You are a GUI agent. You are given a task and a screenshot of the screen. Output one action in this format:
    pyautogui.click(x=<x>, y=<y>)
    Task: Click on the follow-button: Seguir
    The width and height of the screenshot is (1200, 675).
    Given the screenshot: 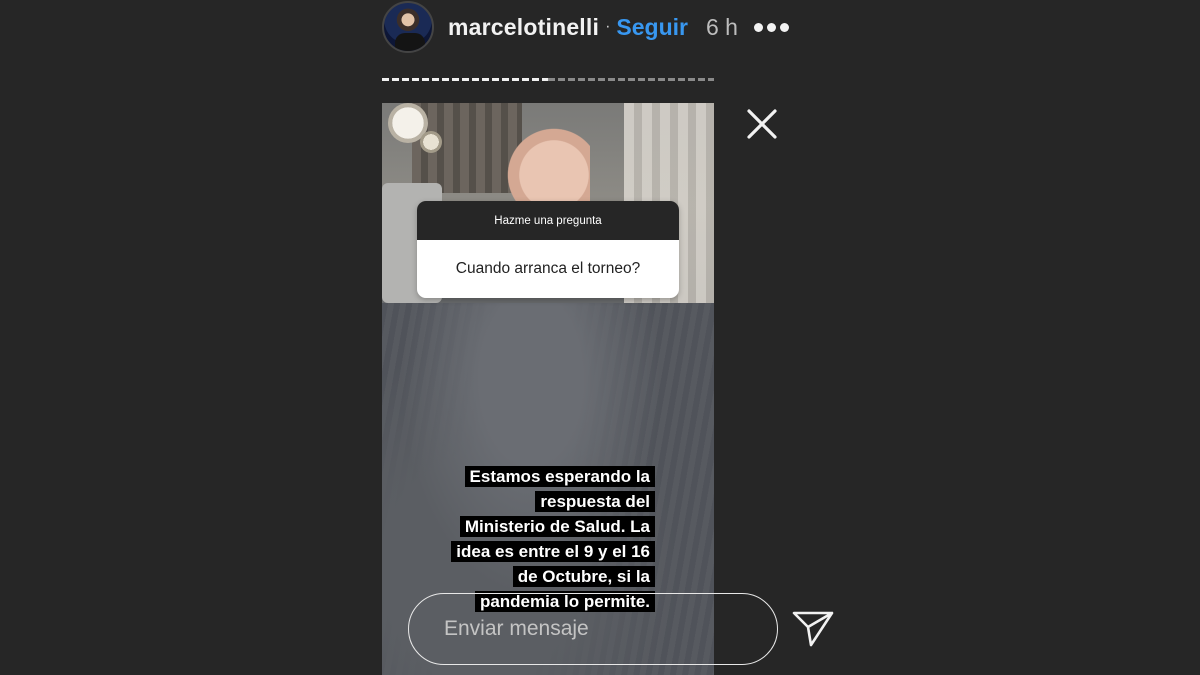 What is the action you would take?
    pyautogui.click(x=652, y=27)
    